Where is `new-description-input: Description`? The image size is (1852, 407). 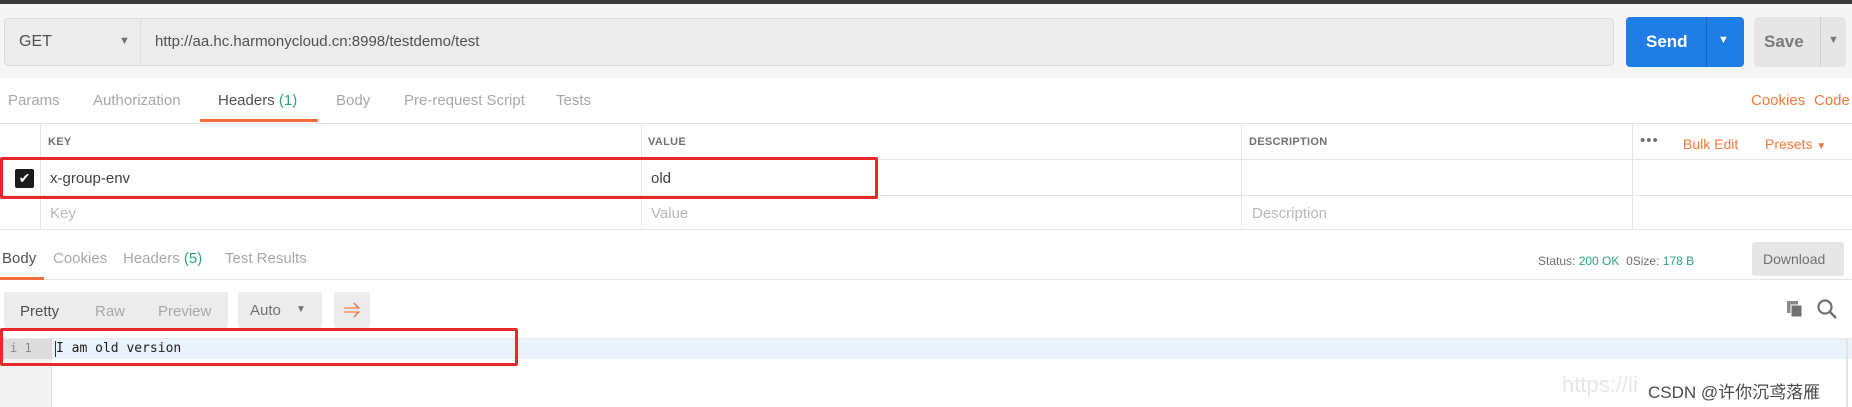 new-description-input: Description is located at coordinates (1289, 213).